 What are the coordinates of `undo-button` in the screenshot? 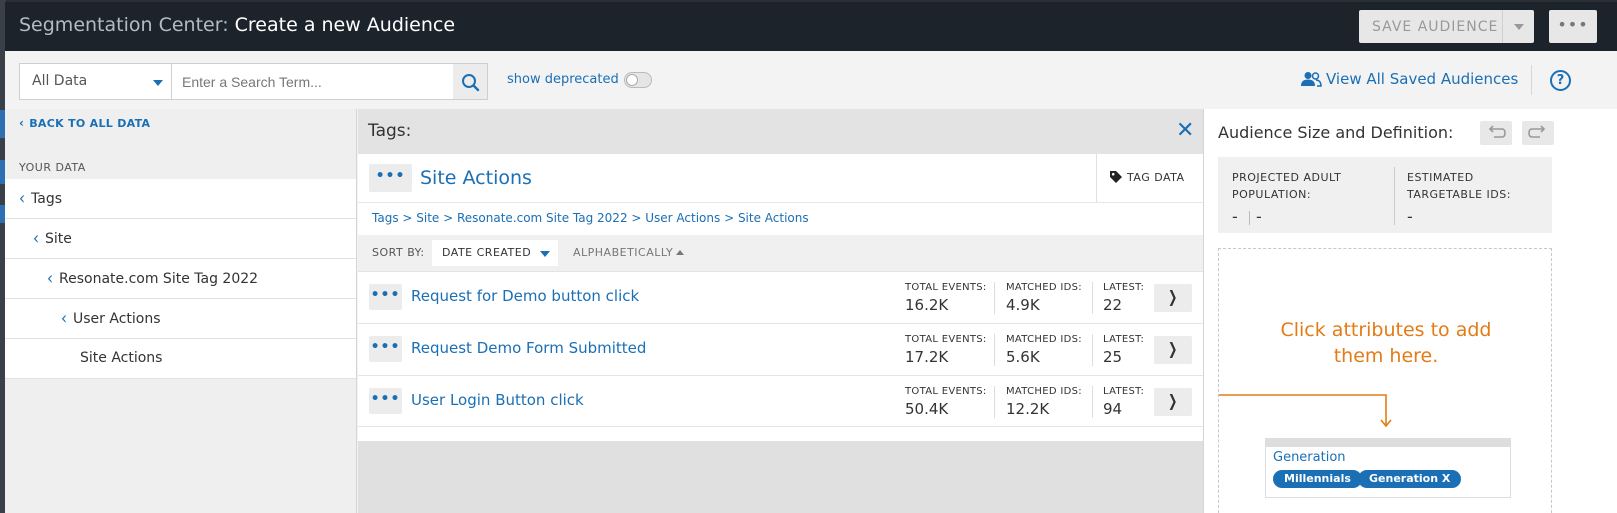 It's located at (1496, 133).